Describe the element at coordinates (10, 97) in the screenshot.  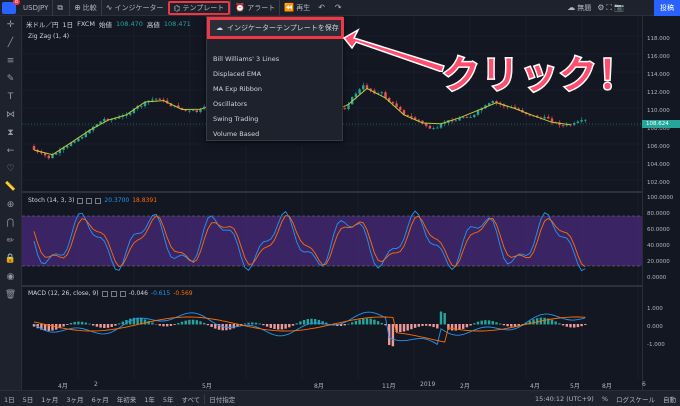
I see `text-icon: T` at that location.